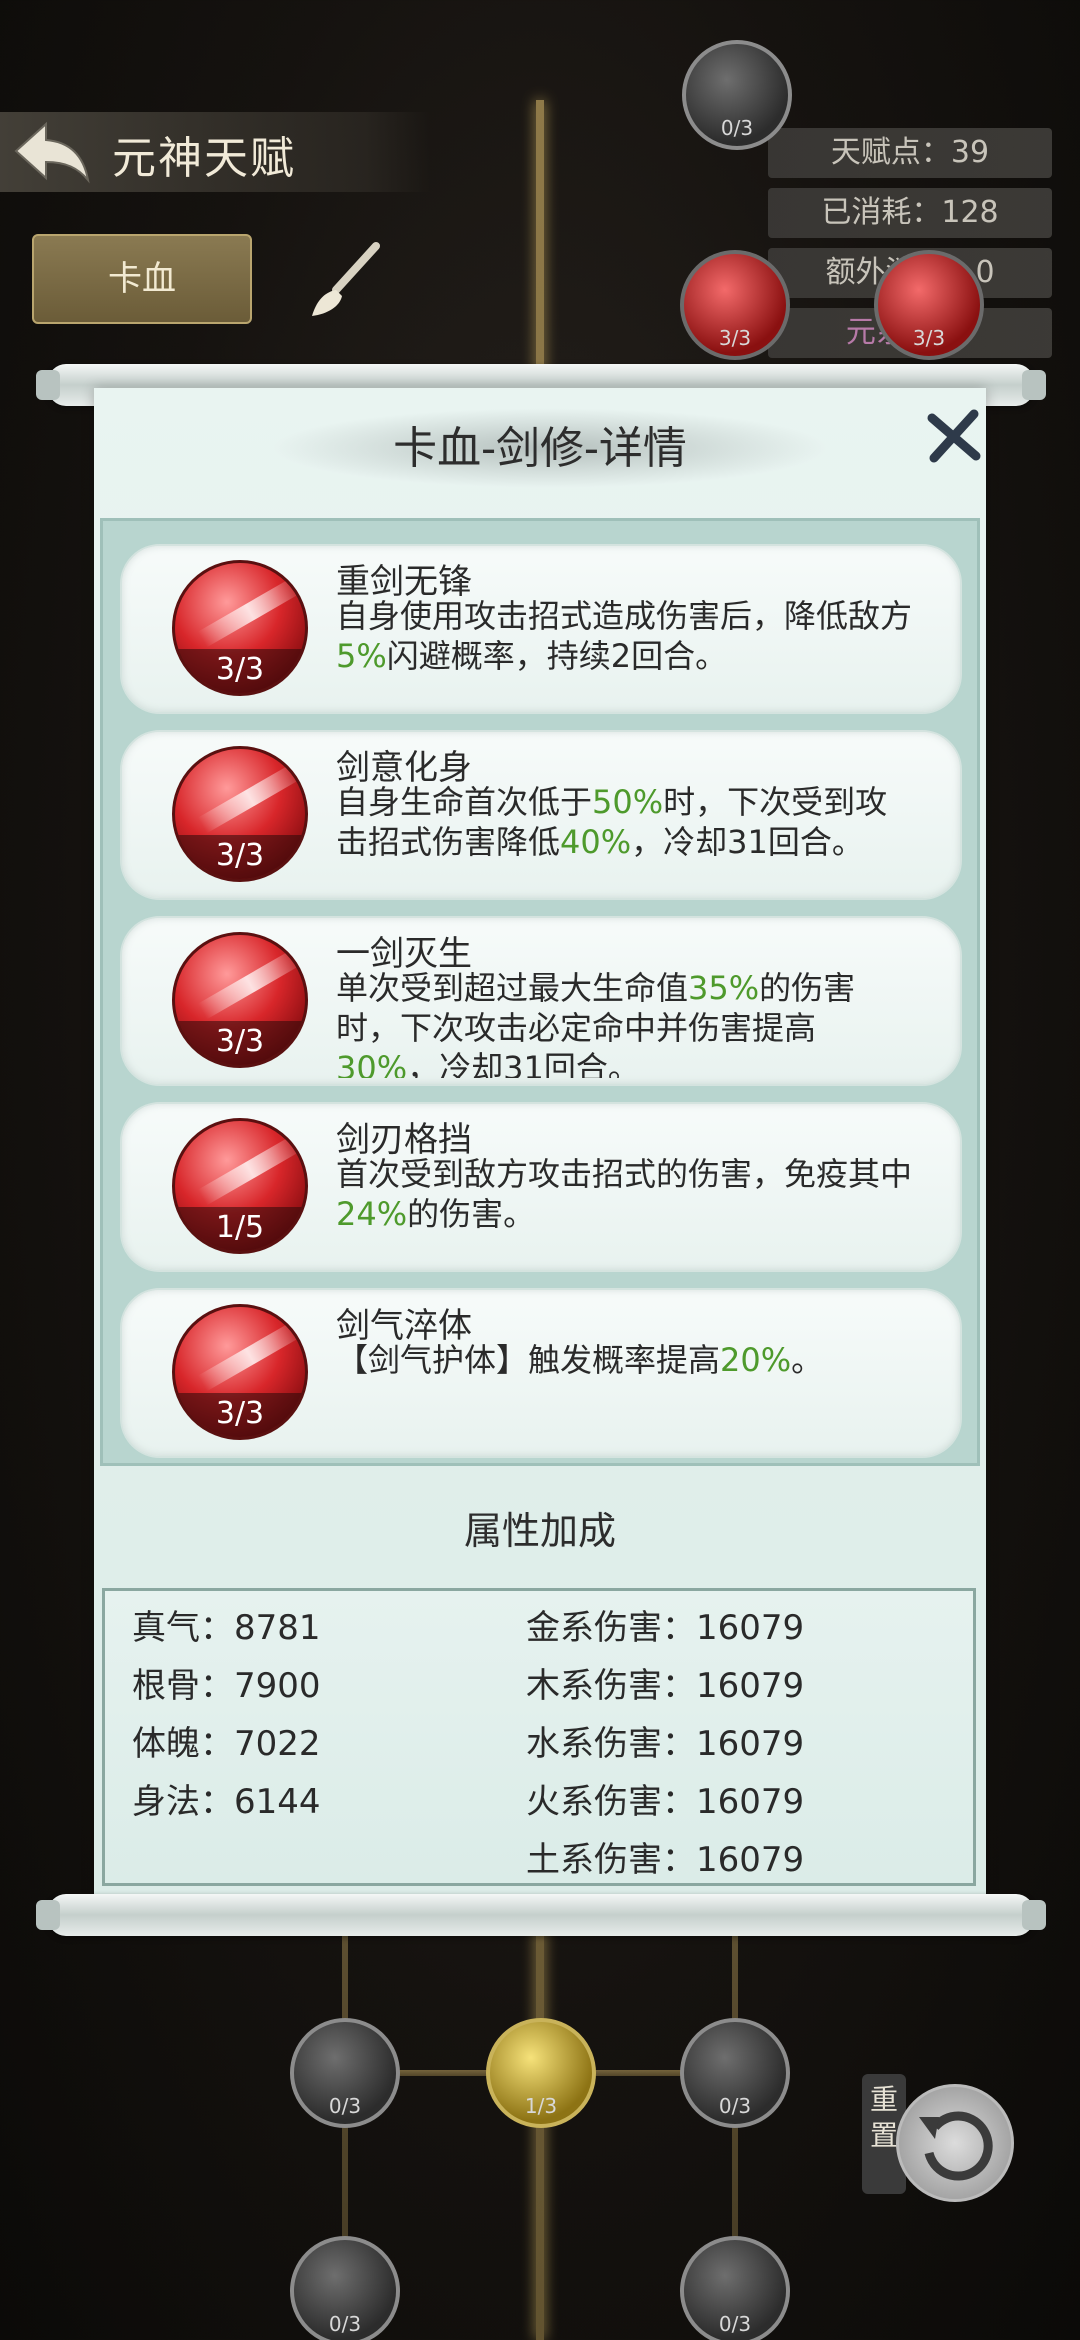  Describe the element at coordinates (624, 636) in the screenshot. I see `skill-description: 自身使用攻击招式造成伤害后，降低敌方5%闪避概率，持续2回合。` at that location.